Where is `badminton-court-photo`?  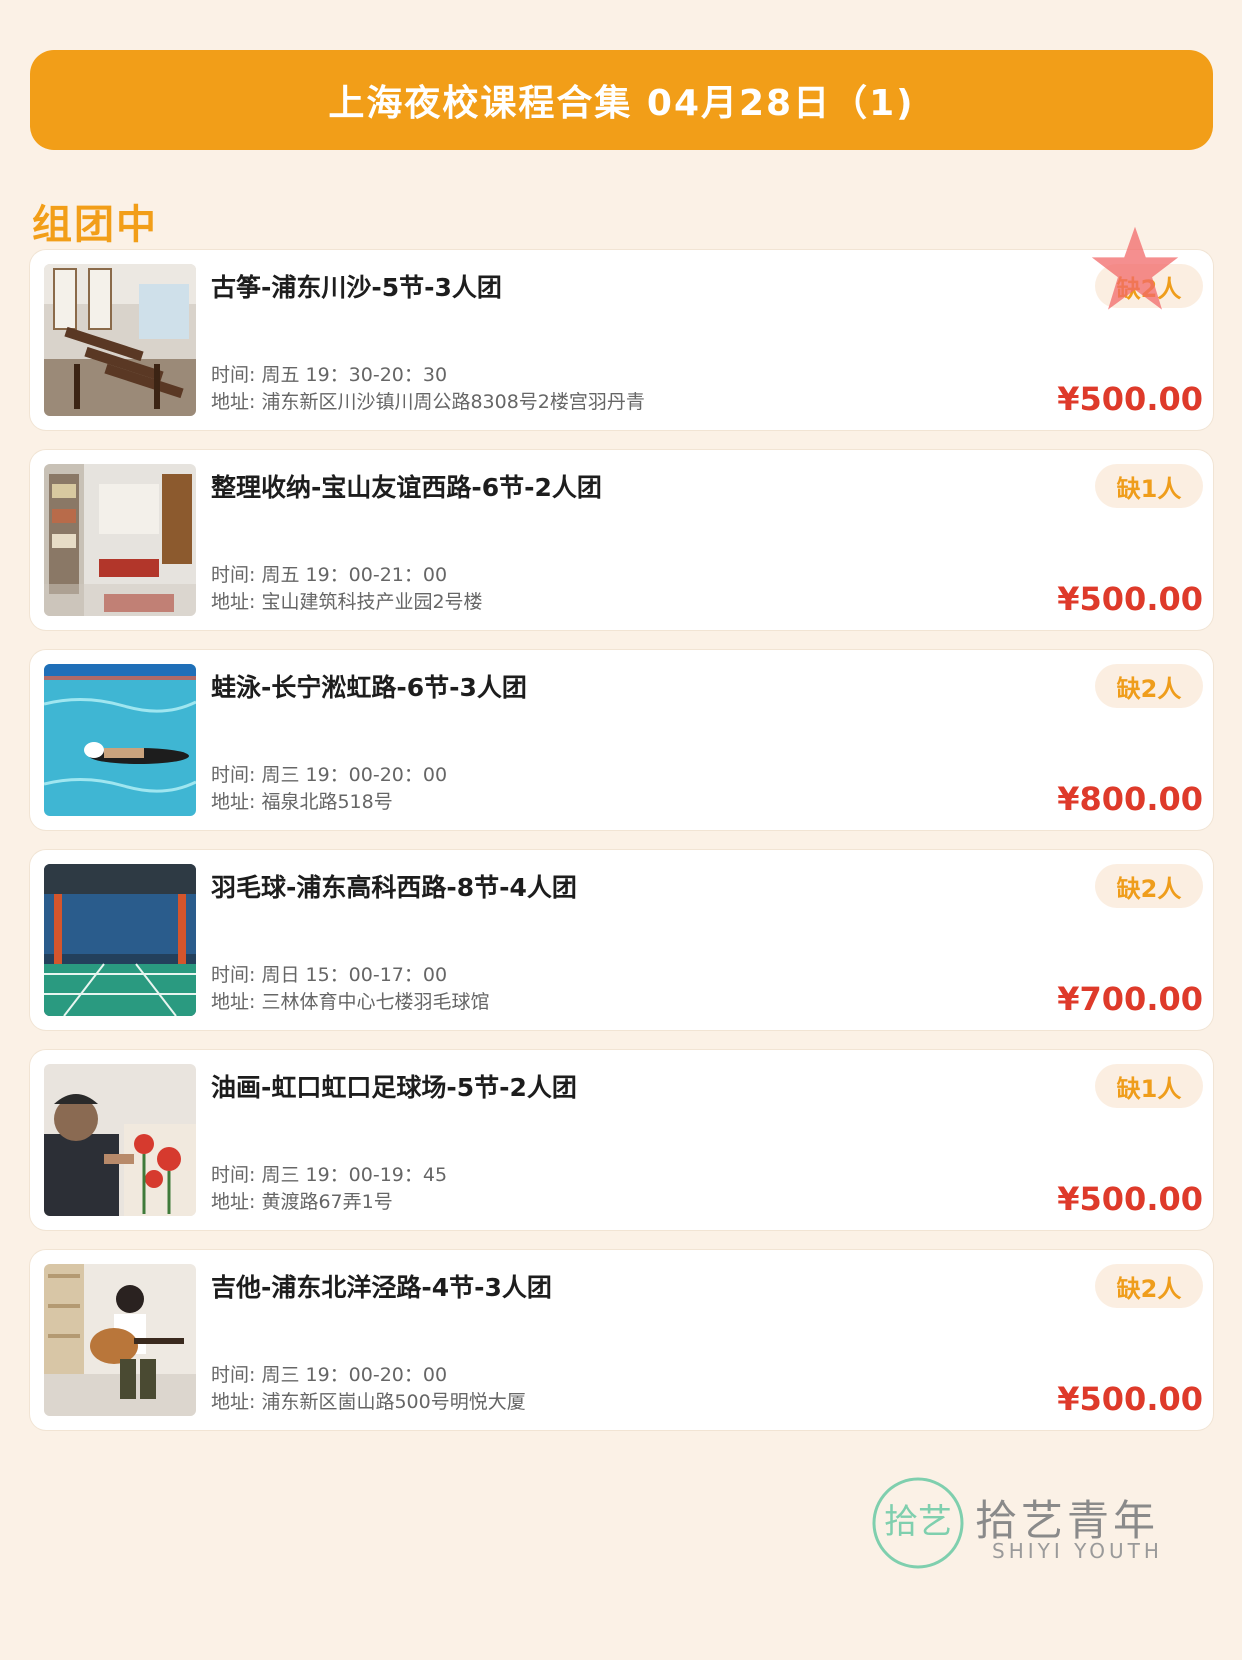
badminton-court-photo is located at coordinates (120, 940).